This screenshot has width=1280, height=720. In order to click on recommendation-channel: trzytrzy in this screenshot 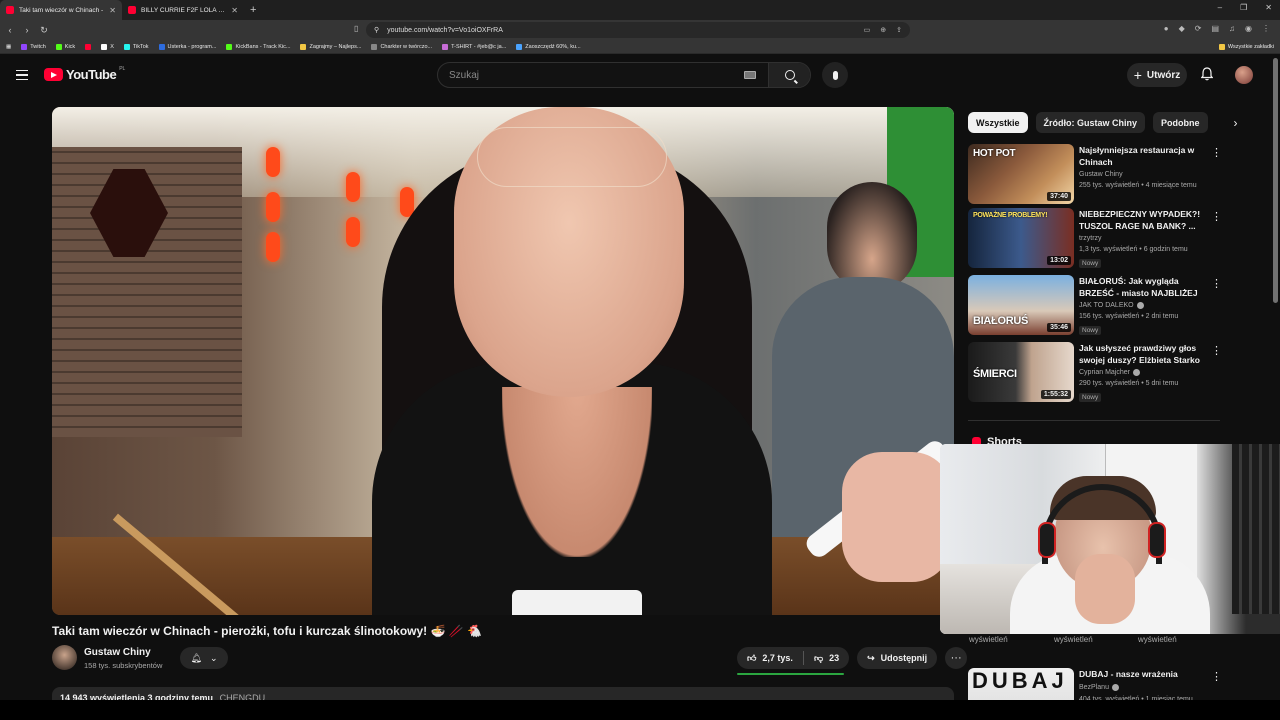, I will do `click(1090, 238)`.